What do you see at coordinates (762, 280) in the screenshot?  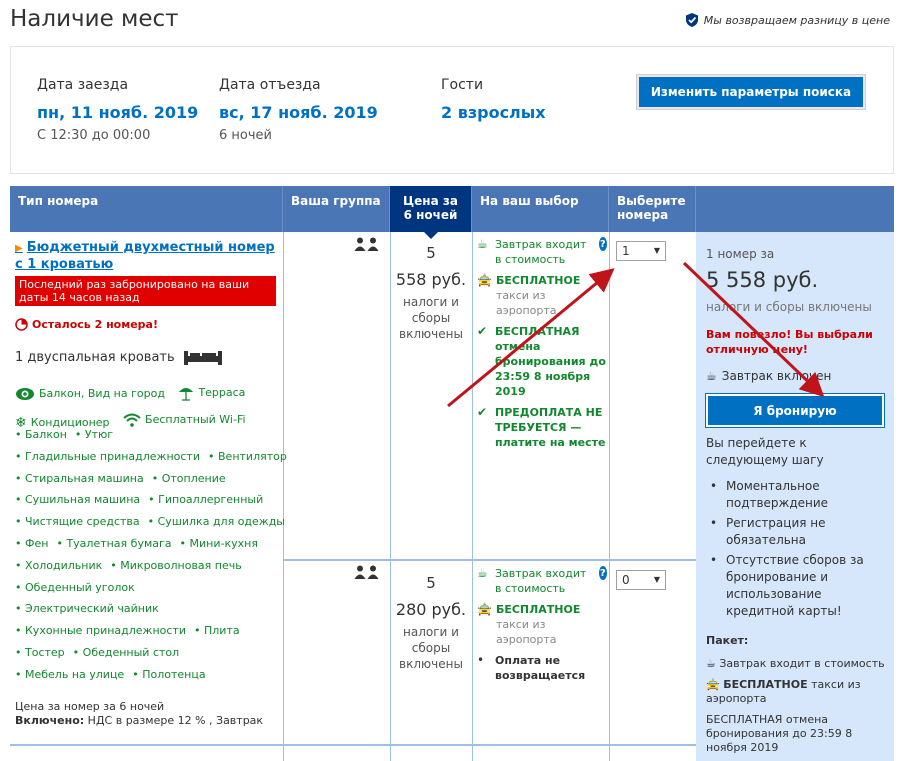 I see `summary-price: 5 558 руб.` at bounding box center [762, 280].